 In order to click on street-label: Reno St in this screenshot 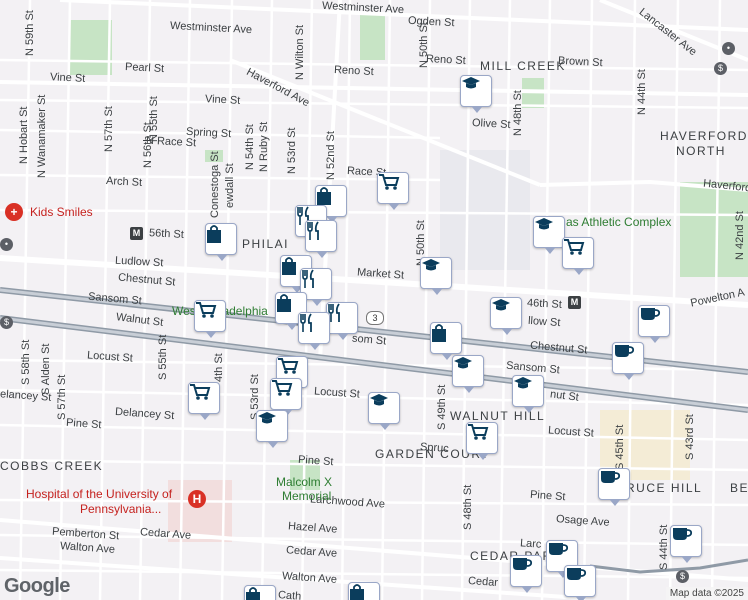, I will do `click(354, 71)`.